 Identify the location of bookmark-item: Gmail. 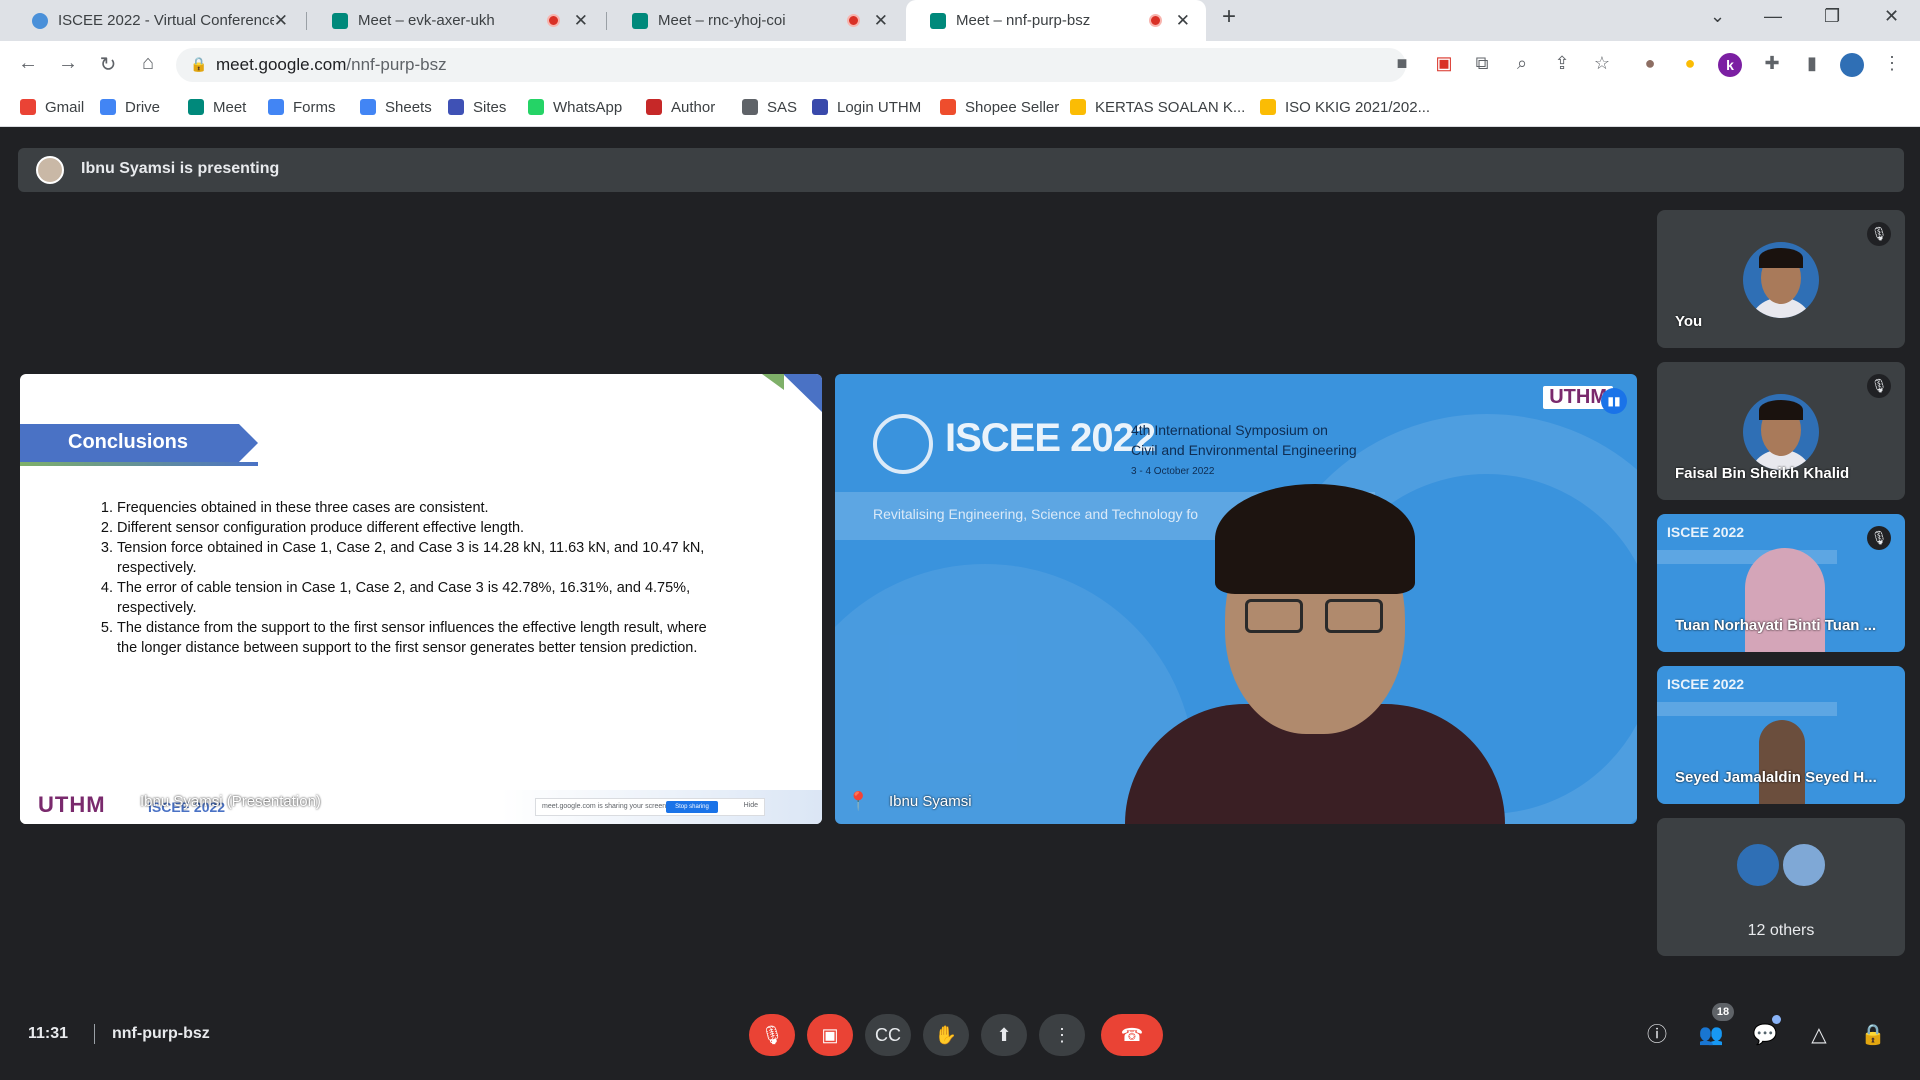
(52, 107).